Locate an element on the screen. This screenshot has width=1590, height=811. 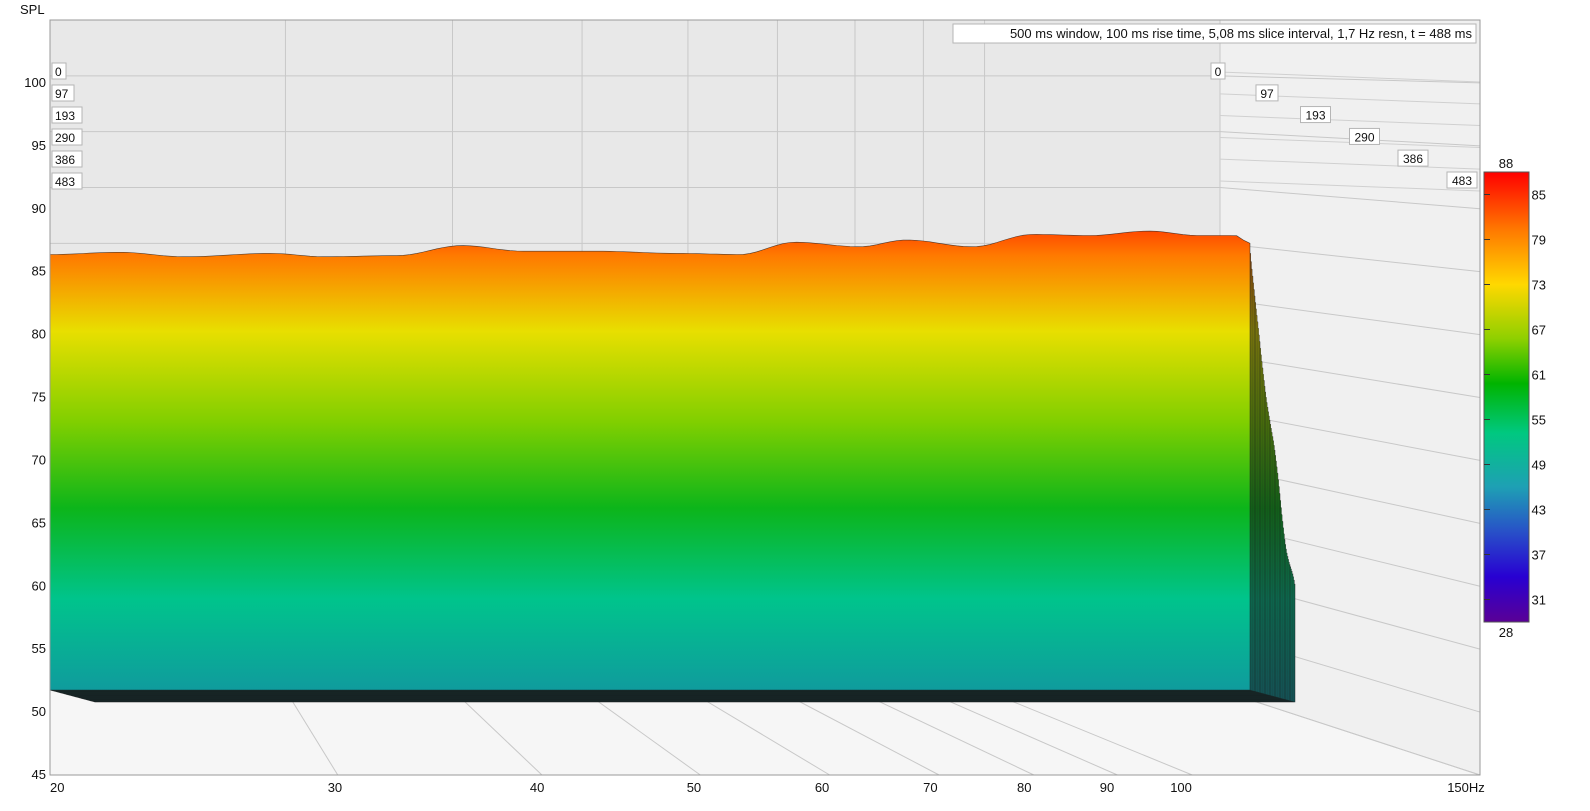
colorbar-tick-label: 43 is located at coordinates (1539, 510).